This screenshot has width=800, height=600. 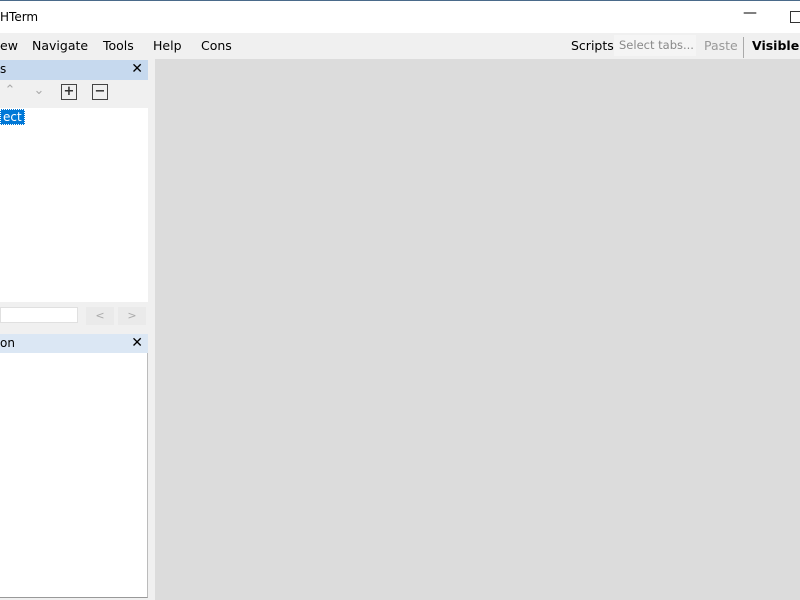 I want to click on move-up-icon: ⌃, so click(x=10, y=92).